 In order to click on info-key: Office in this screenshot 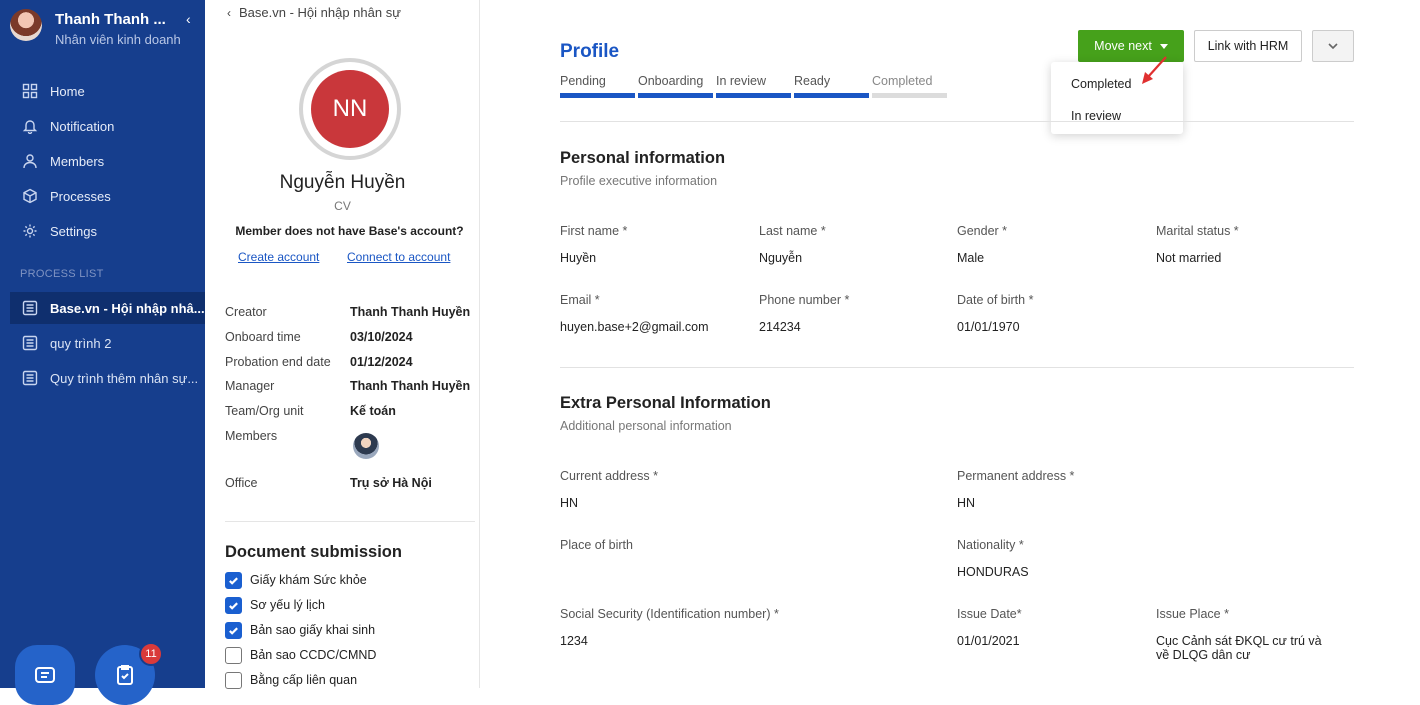, I will do `click(241, 483)`.